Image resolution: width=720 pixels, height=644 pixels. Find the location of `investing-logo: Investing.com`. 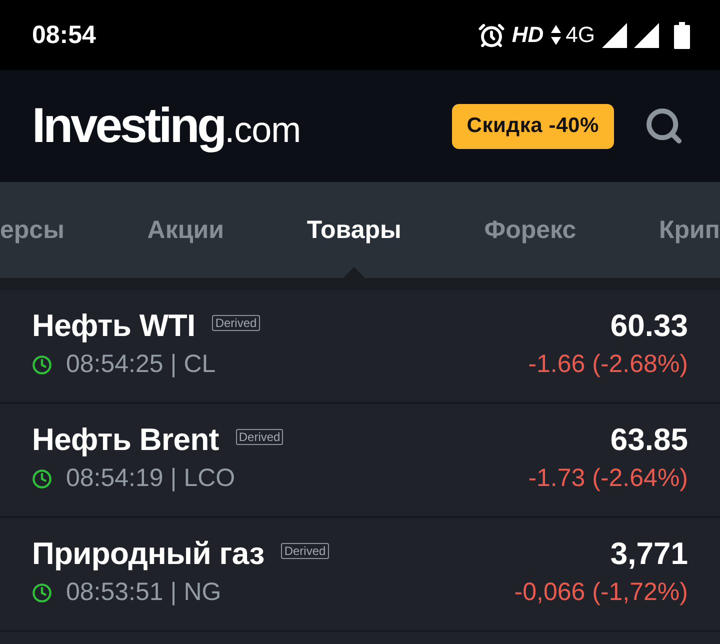

investing-logo: Investing.com is located at coordinates (166, 126).